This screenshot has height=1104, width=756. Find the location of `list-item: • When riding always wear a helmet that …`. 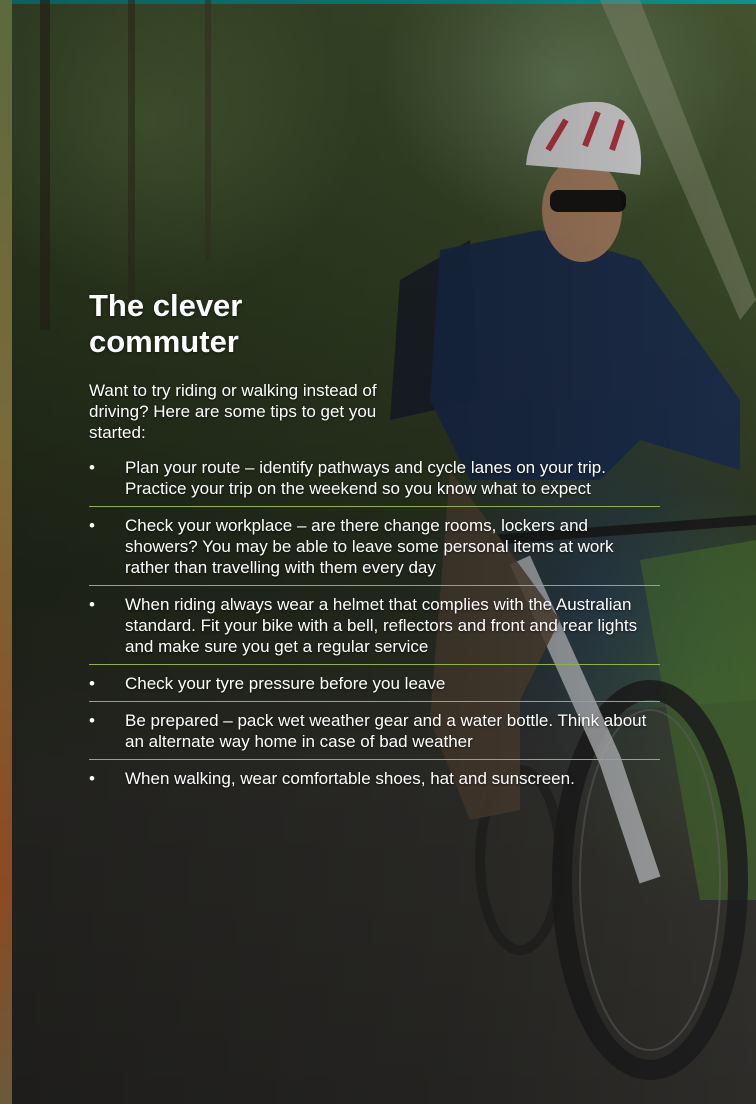

list-item: • When riding always wear a helmet that … is located at coordinates (374, 629).